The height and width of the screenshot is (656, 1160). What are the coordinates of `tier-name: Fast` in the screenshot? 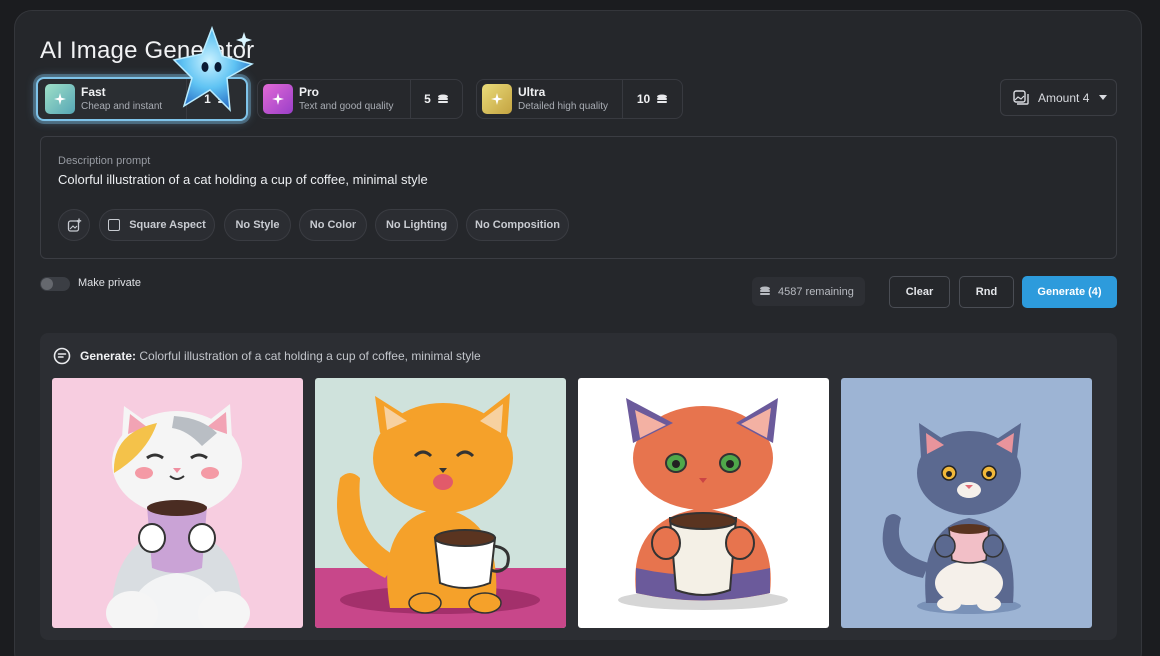 It's located at (93, 92).